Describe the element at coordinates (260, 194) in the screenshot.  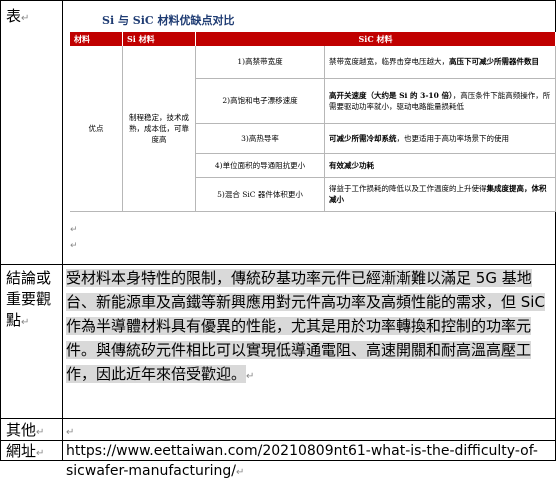
I see `sic-item: 5)混合 SiC 器件体积更小` at that location.